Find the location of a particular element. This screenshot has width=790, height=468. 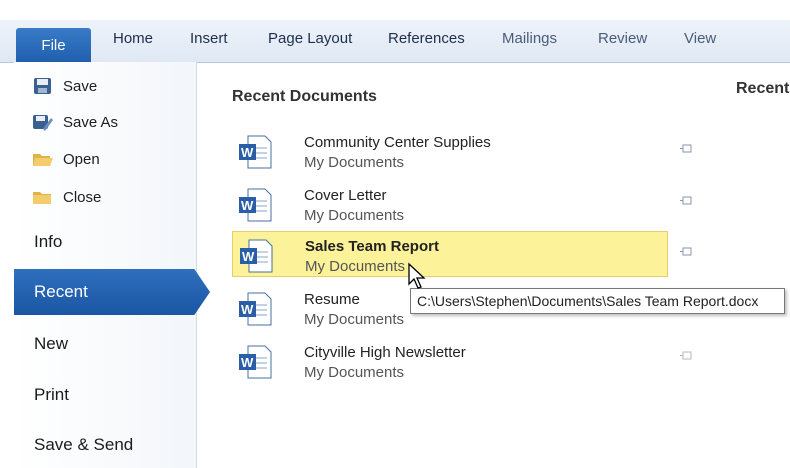

save-as-command: Save As is located at coordinates (75, 122).